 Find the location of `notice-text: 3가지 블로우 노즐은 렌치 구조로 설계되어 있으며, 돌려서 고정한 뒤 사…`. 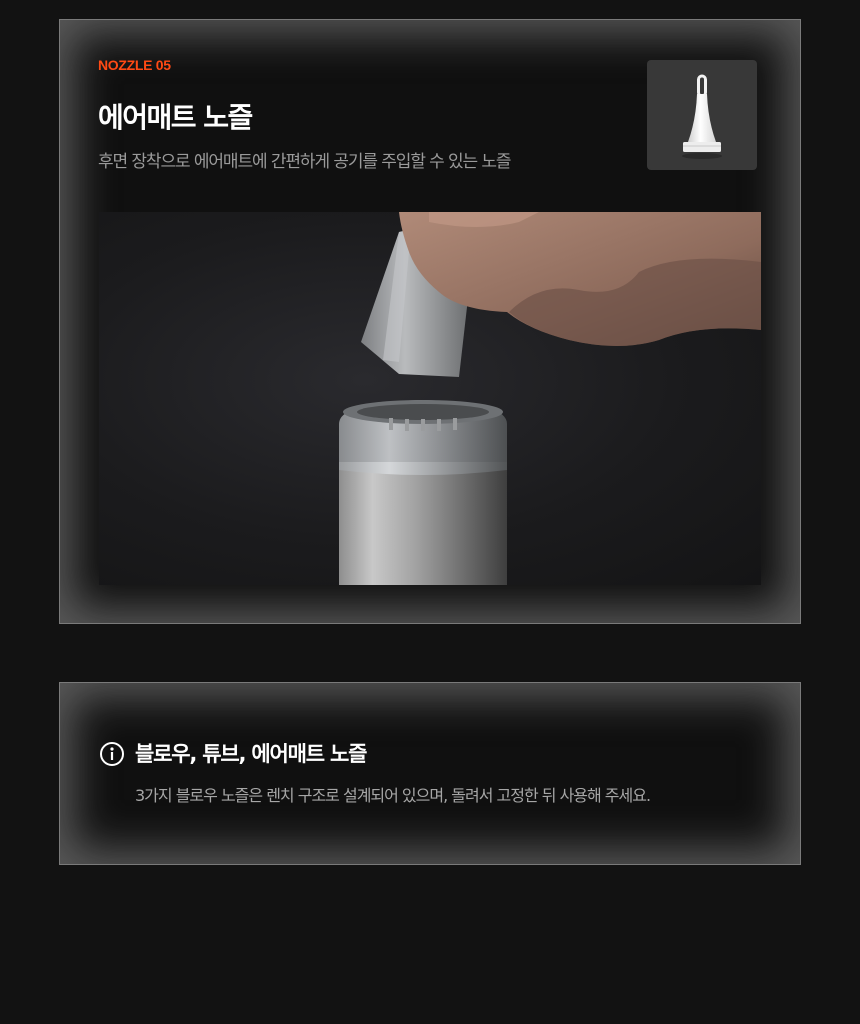

notice-text: 3가지 블로우 노즐은 렌치 구조로 설계되어 있으며, 돌려서 고정한 뒤 사… is located at coordinates (393, 795).